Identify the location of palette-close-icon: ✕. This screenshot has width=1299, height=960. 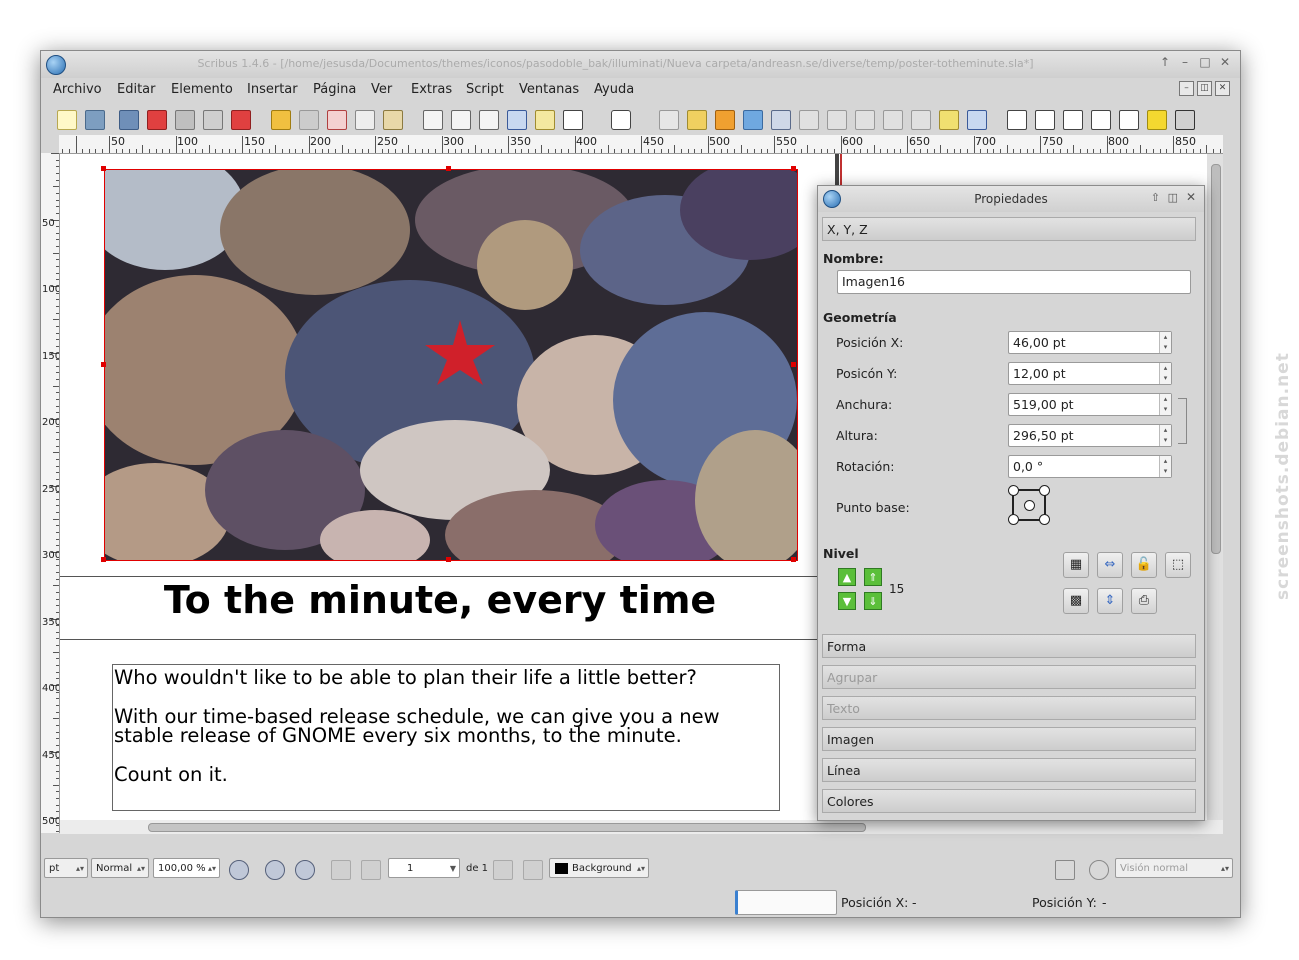
(1191, 197).